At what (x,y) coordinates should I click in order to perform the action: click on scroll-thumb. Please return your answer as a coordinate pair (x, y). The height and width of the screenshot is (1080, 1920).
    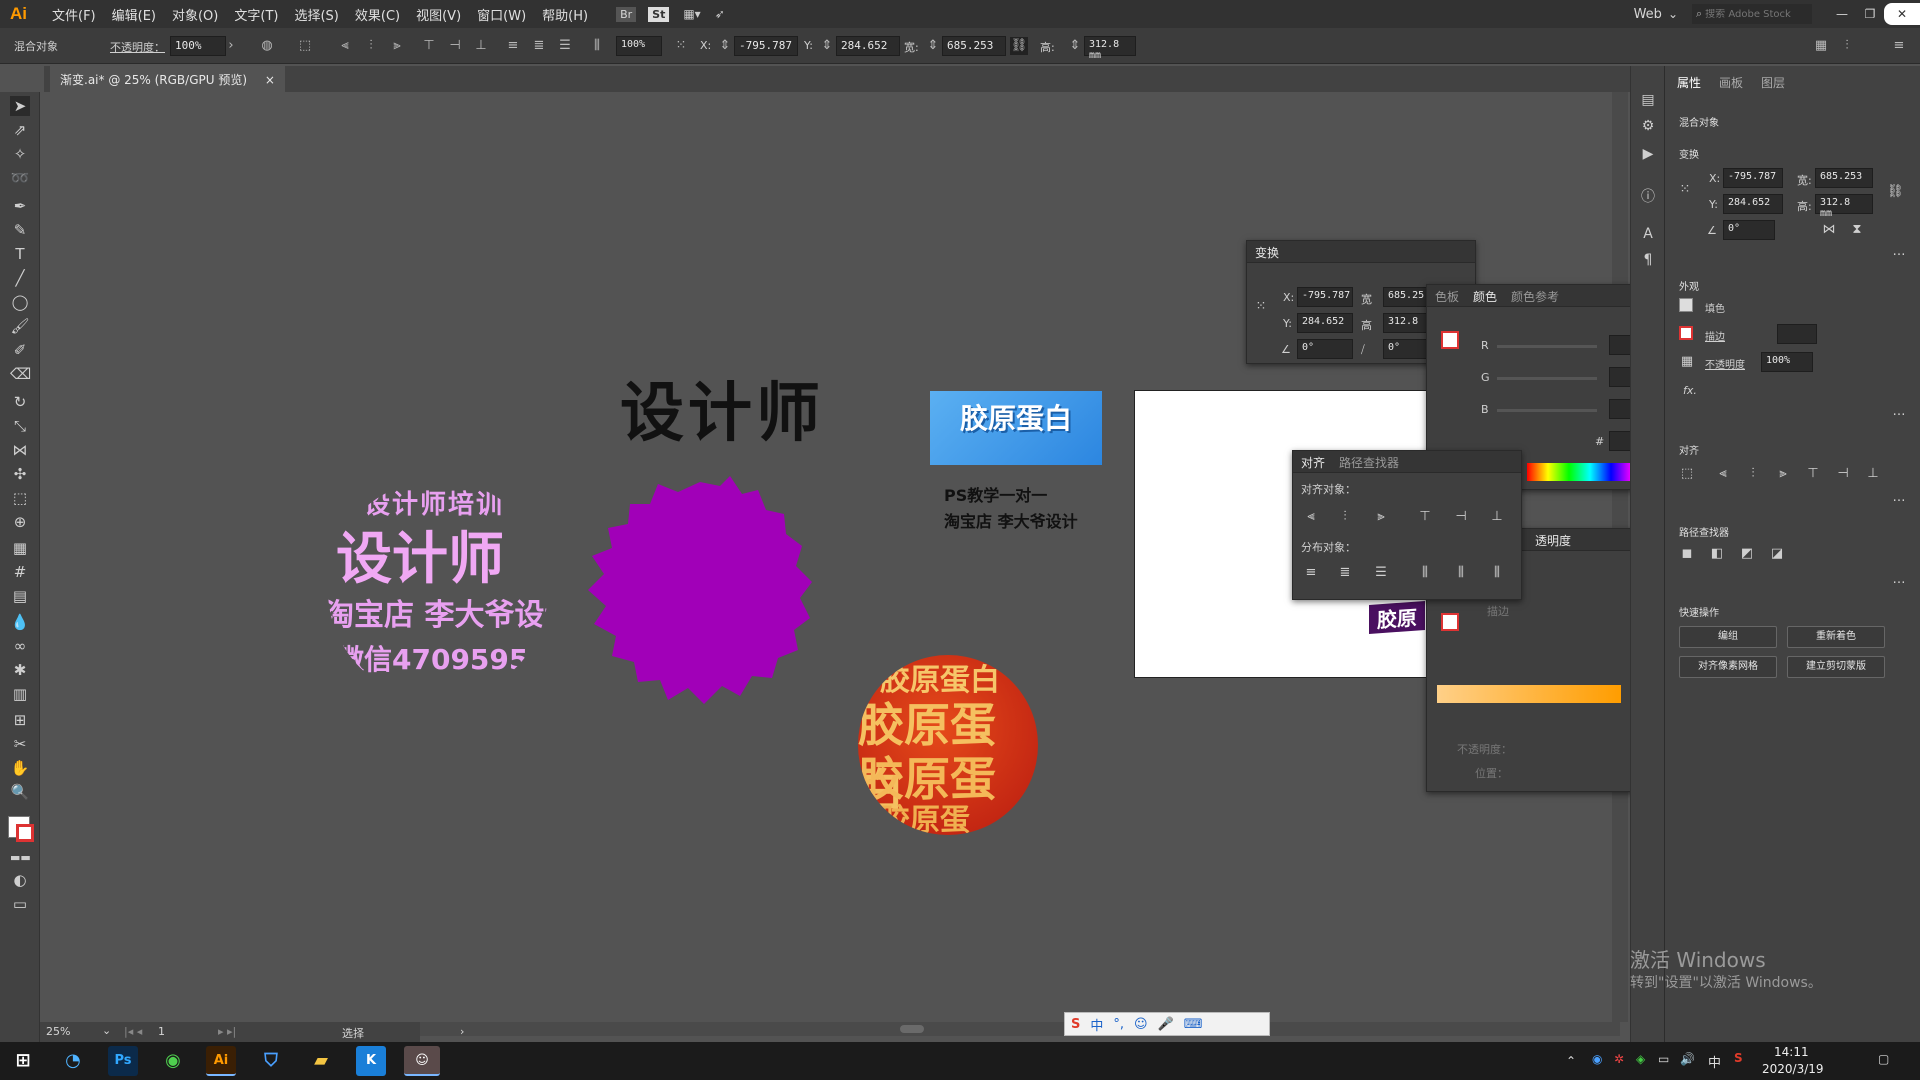
    Looking at the image, I should click on (912, 1029).